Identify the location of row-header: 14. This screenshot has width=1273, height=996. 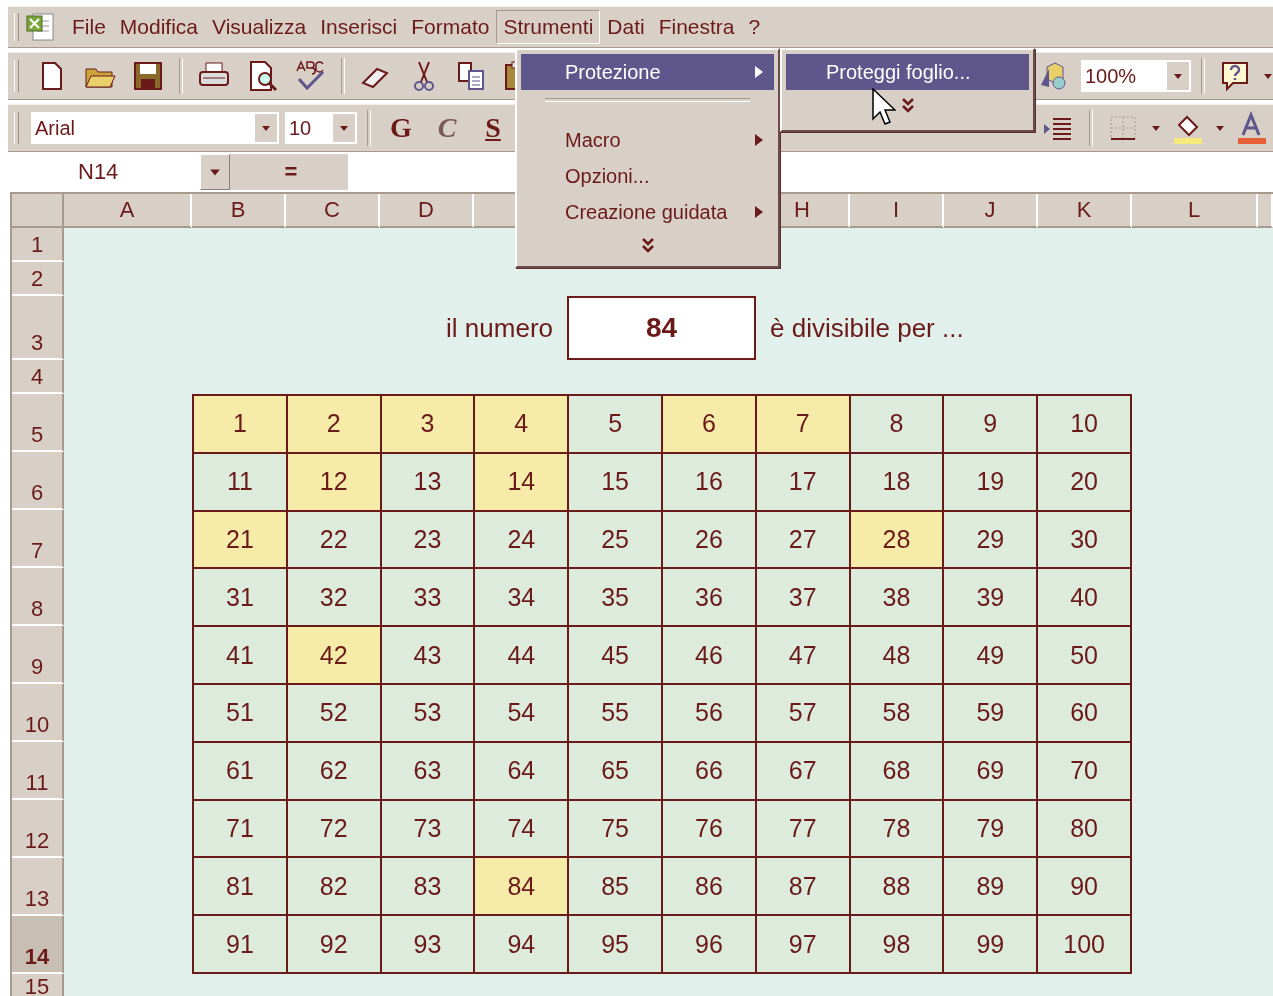
(38, 945).